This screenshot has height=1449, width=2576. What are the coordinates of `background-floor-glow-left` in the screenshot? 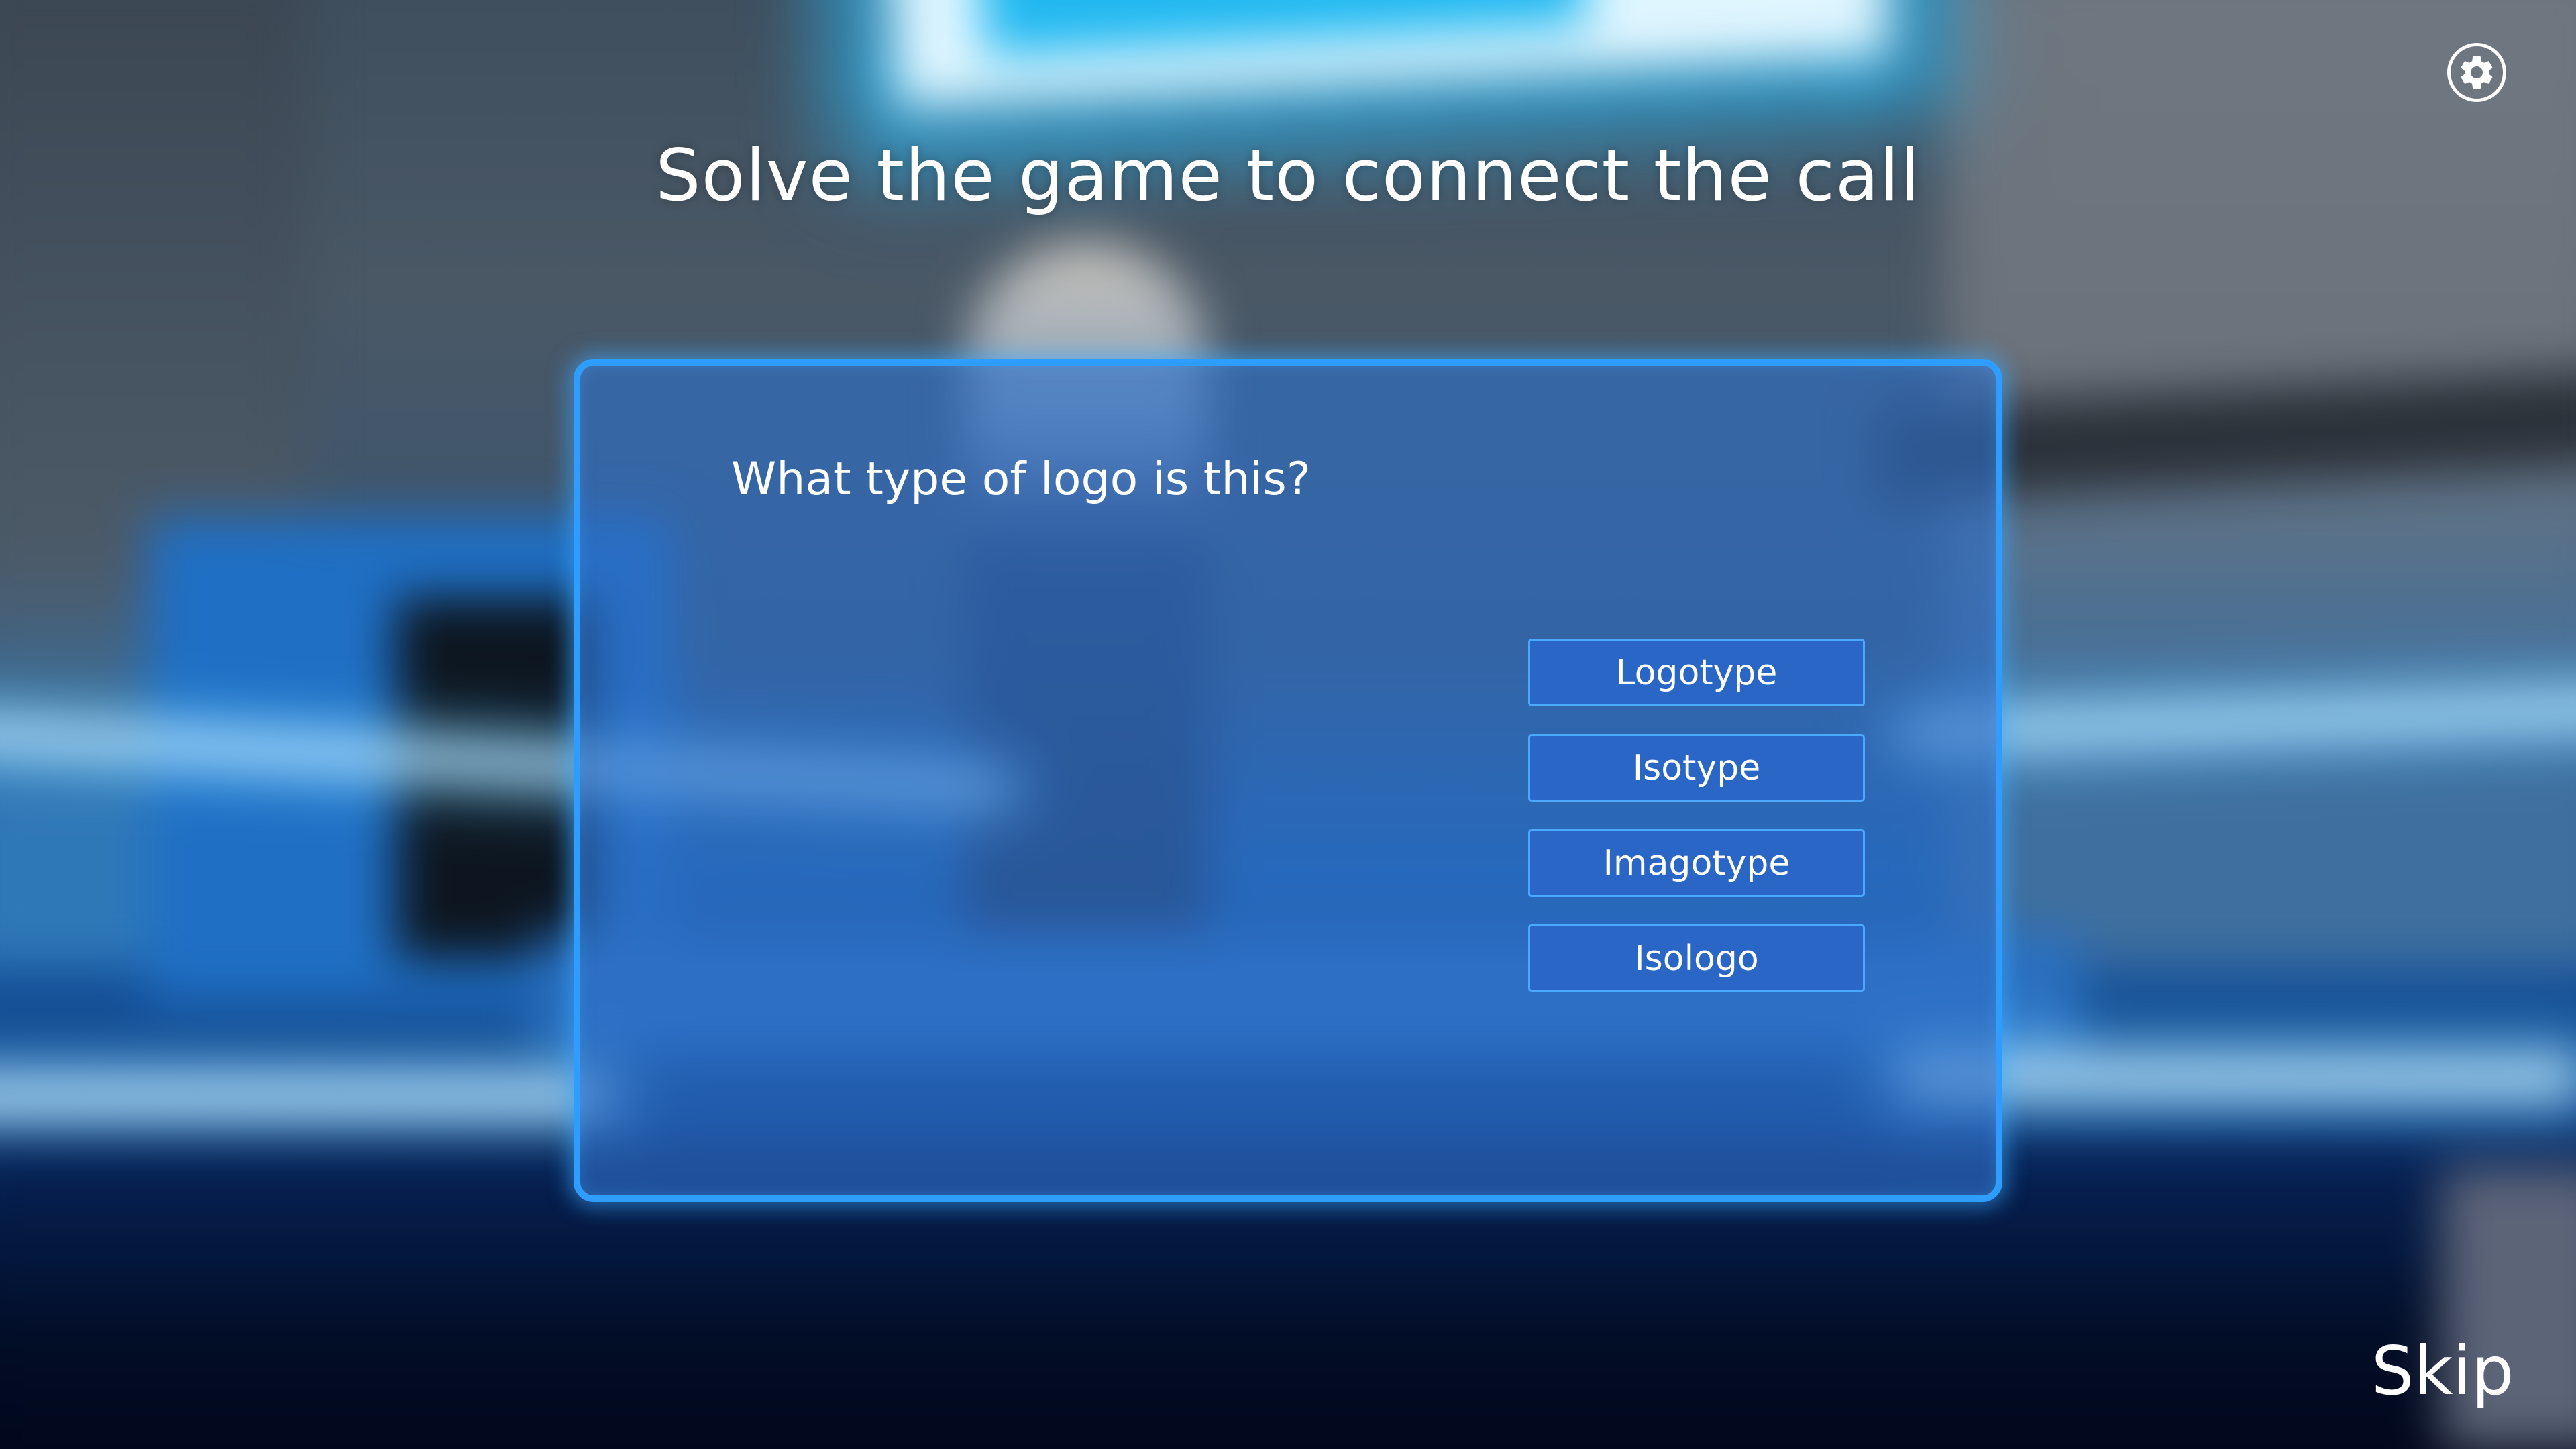 It's located at (302, 1097).